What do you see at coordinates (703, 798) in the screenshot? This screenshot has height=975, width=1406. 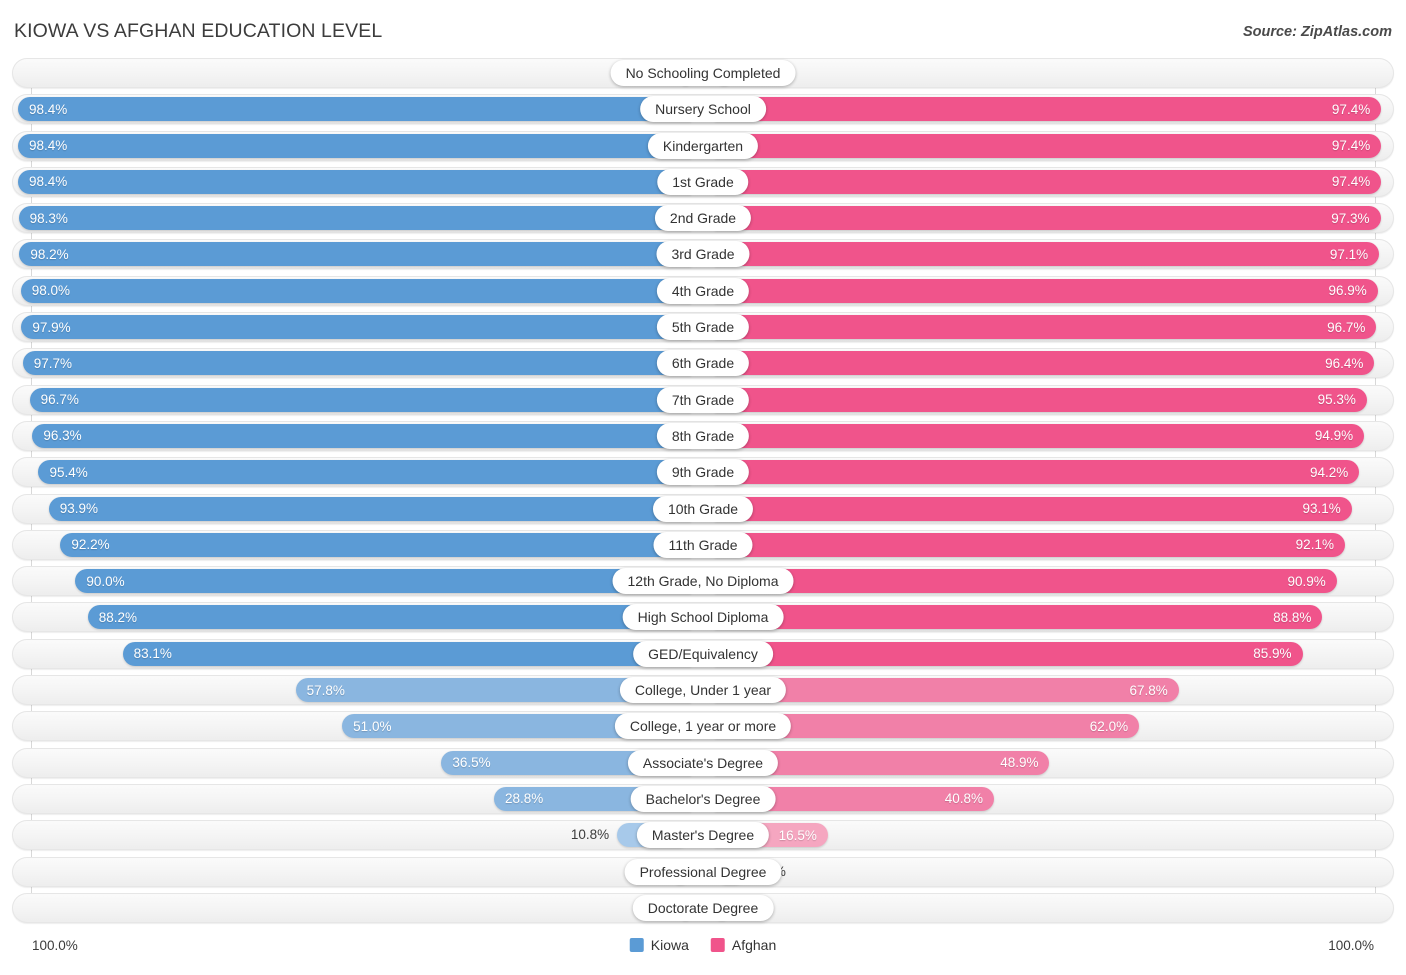 I see `category-label: Bachelor's Degree` at bounding box center [703, 798].